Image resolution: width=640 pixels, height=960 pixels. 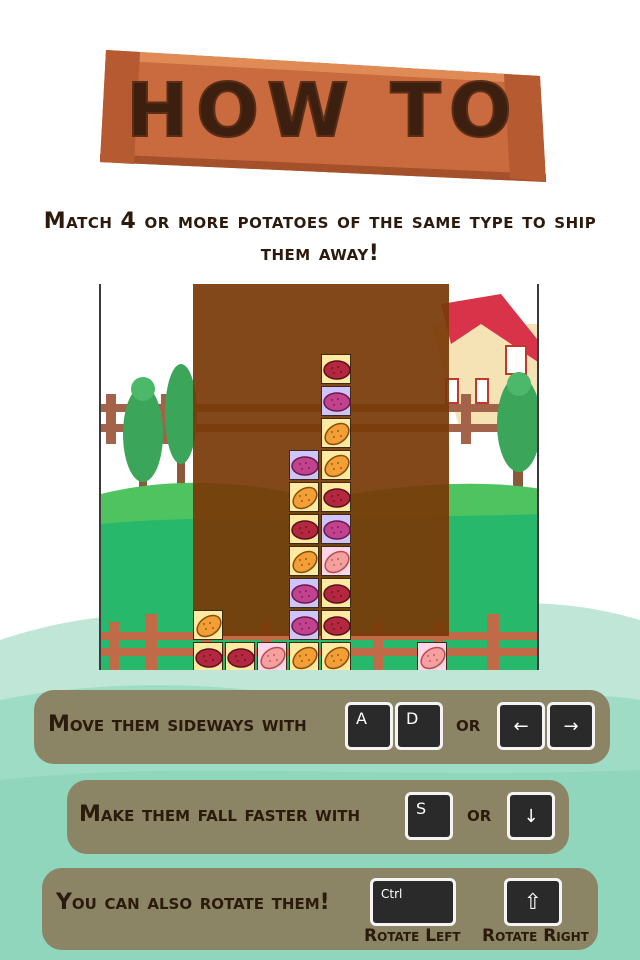 I want to click on fall-instruction: Make them fall faster with, so click(x=220, y=814).